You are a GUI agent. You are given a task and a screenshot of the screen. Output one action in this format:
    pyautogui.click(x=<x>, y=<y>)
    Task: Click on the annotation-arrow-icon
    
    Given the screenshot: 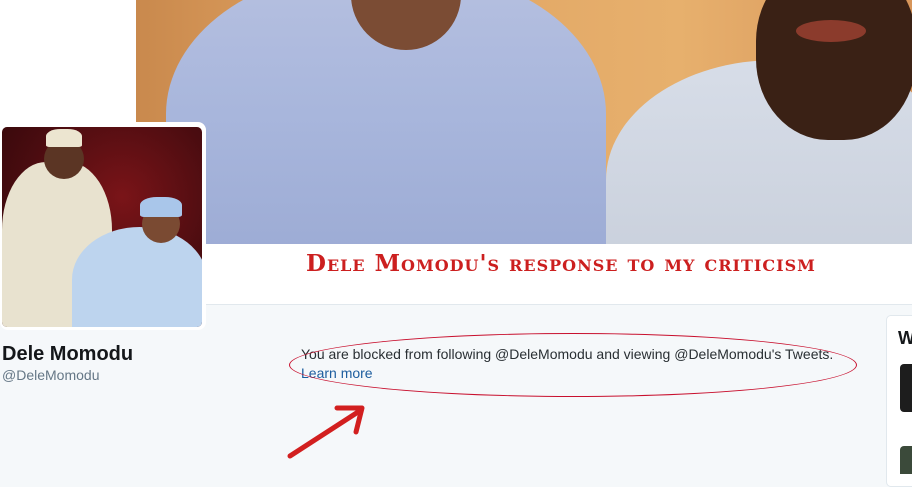 What is the action you would take?
    pyautogui.click(x=326, y=432)
    